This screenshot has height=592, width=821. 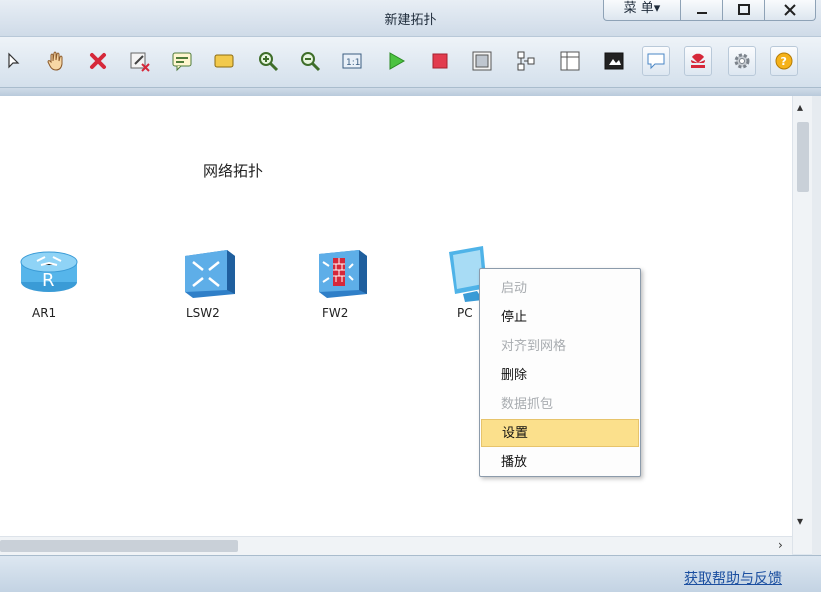 What do you see at coordinates (642, 10) in the screenshot?
I see `main-menu-button: 菜 单▾` at bounding box center [642, 10].